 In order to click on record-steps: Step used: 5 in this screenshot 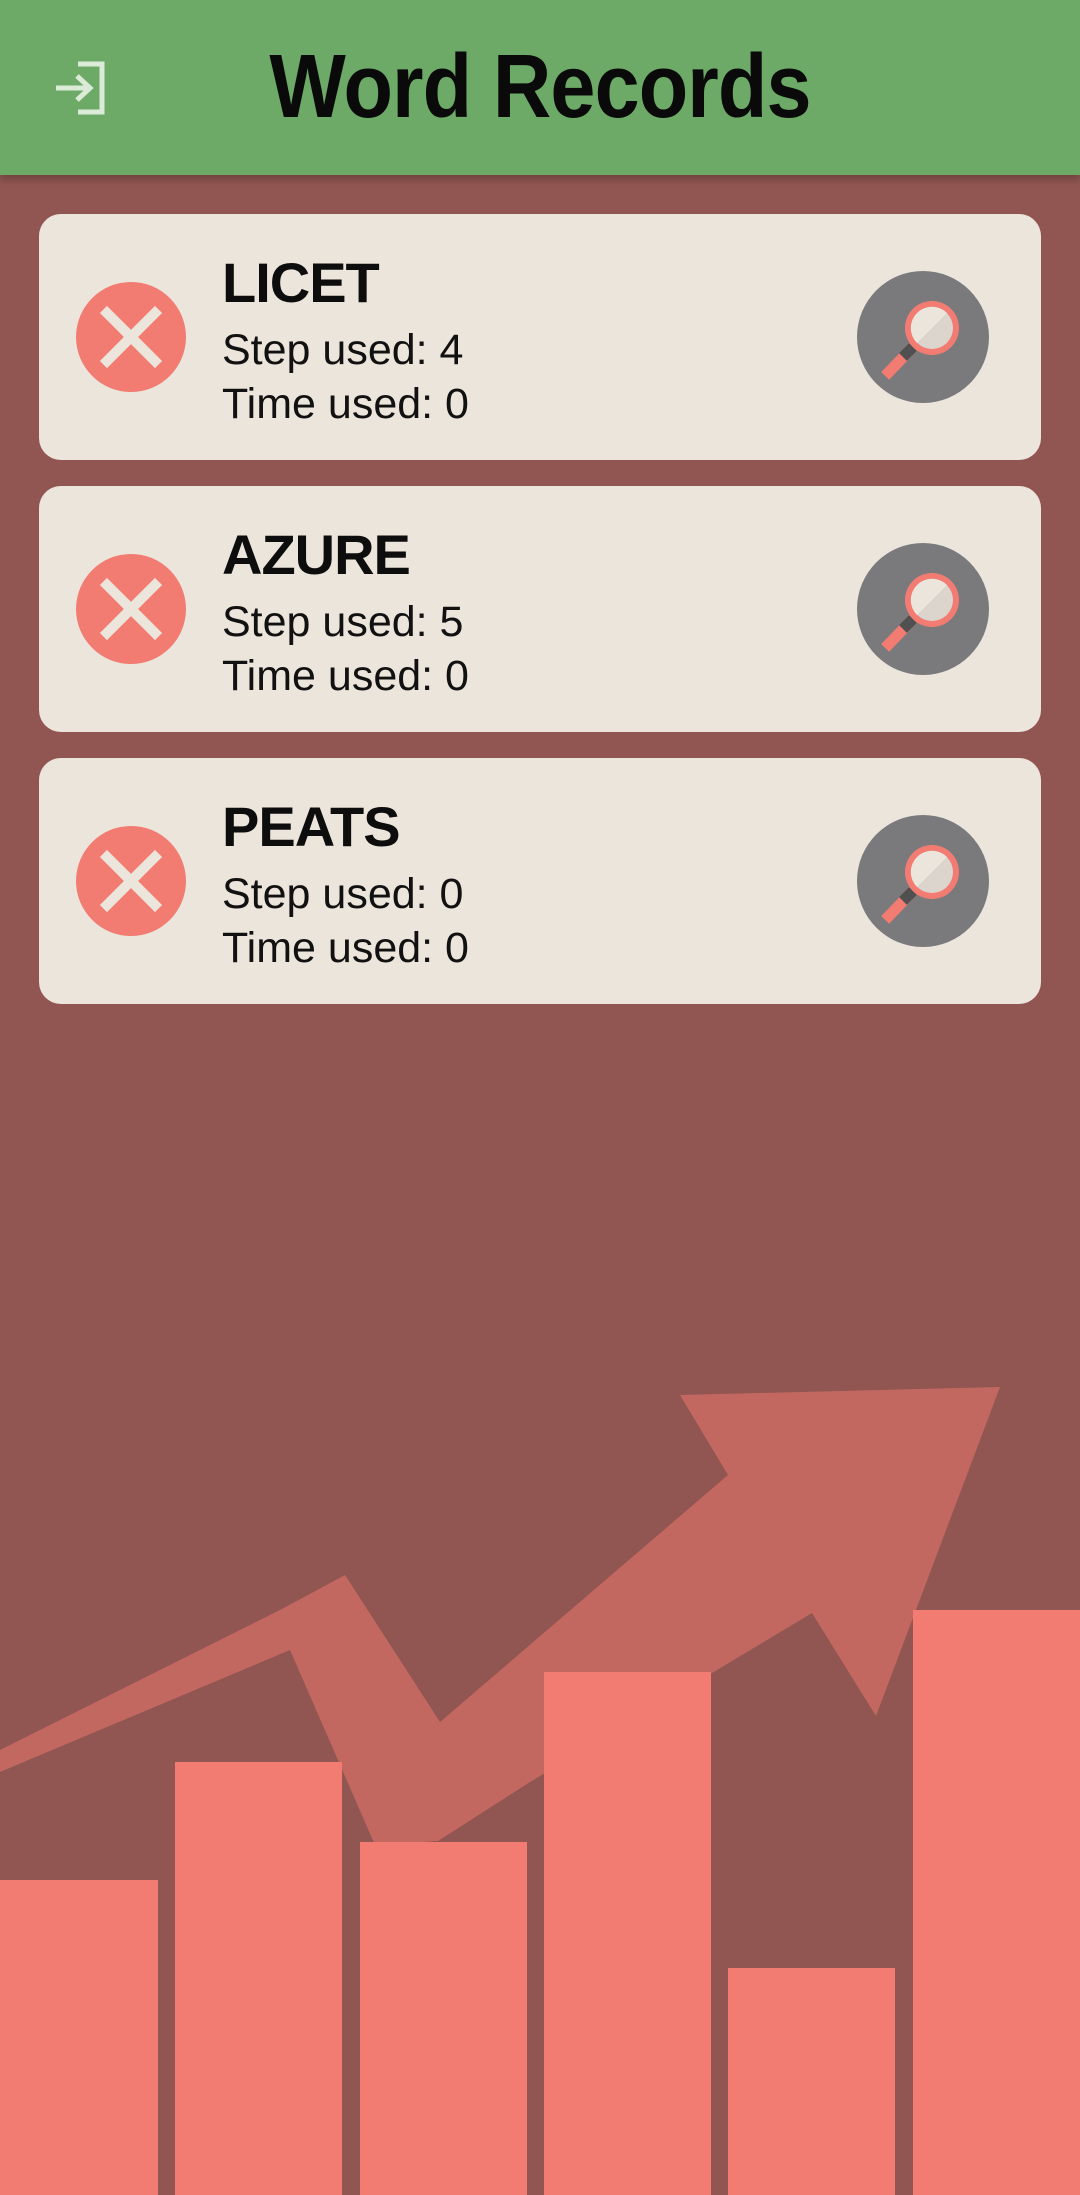, I will do `click(343, 622)`.